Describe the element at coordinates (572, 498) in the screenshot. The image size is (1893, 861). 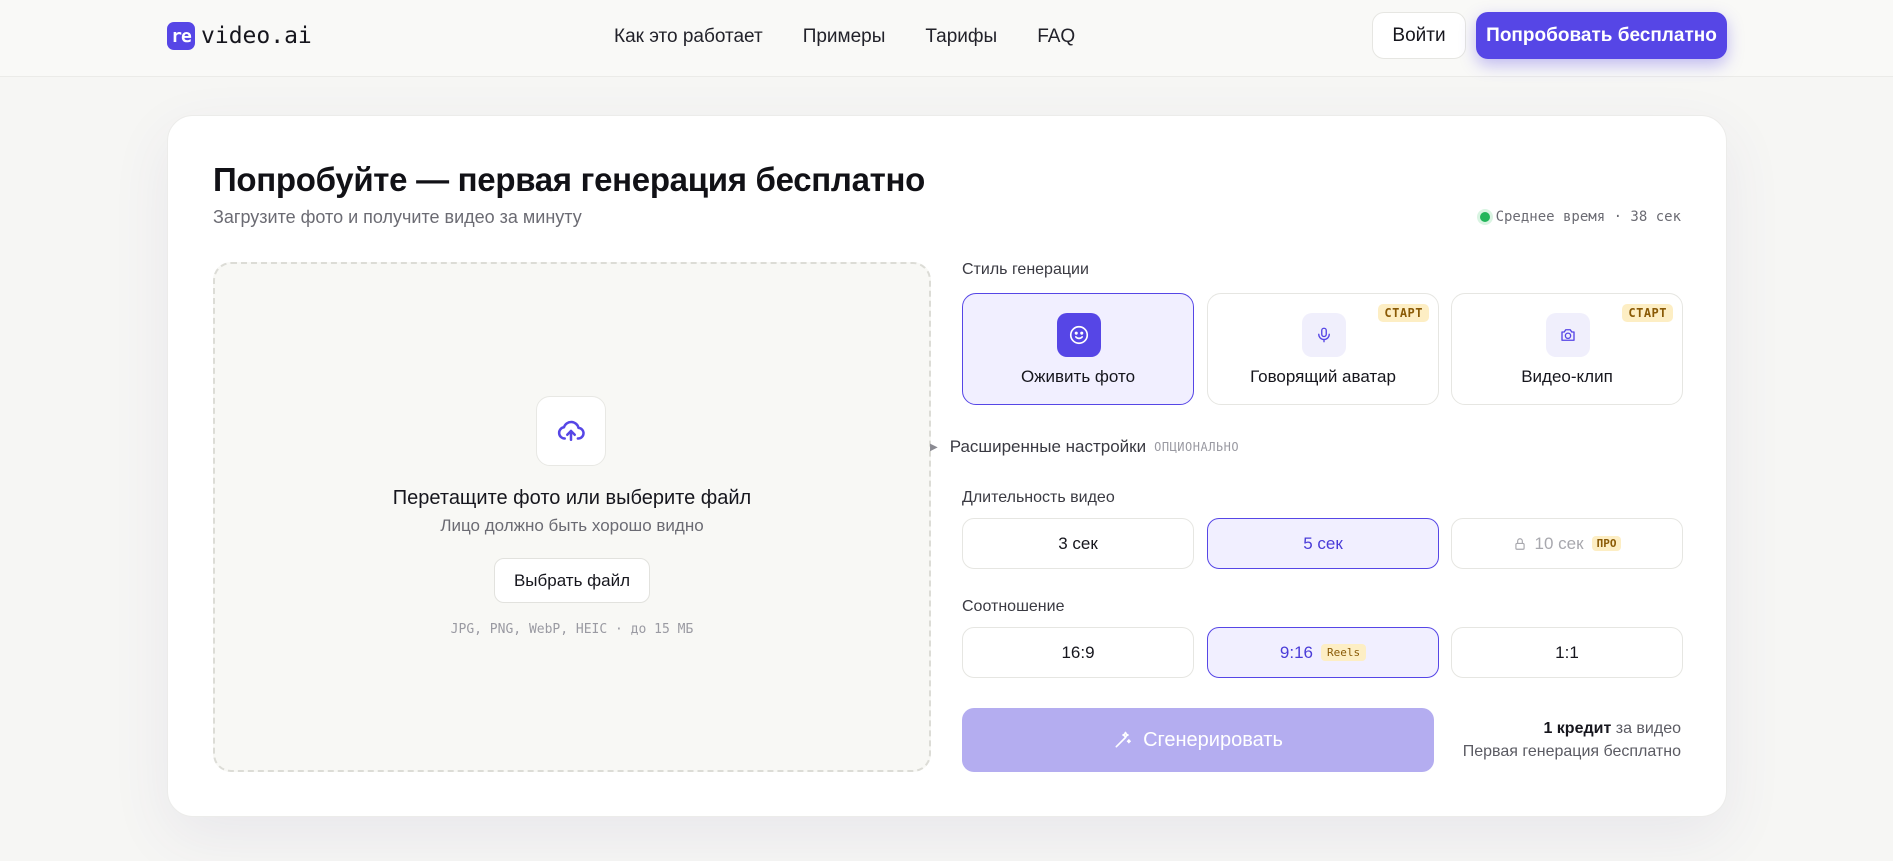
I see `dropzone-title: Перетащите фото или выберите файл` at that location.